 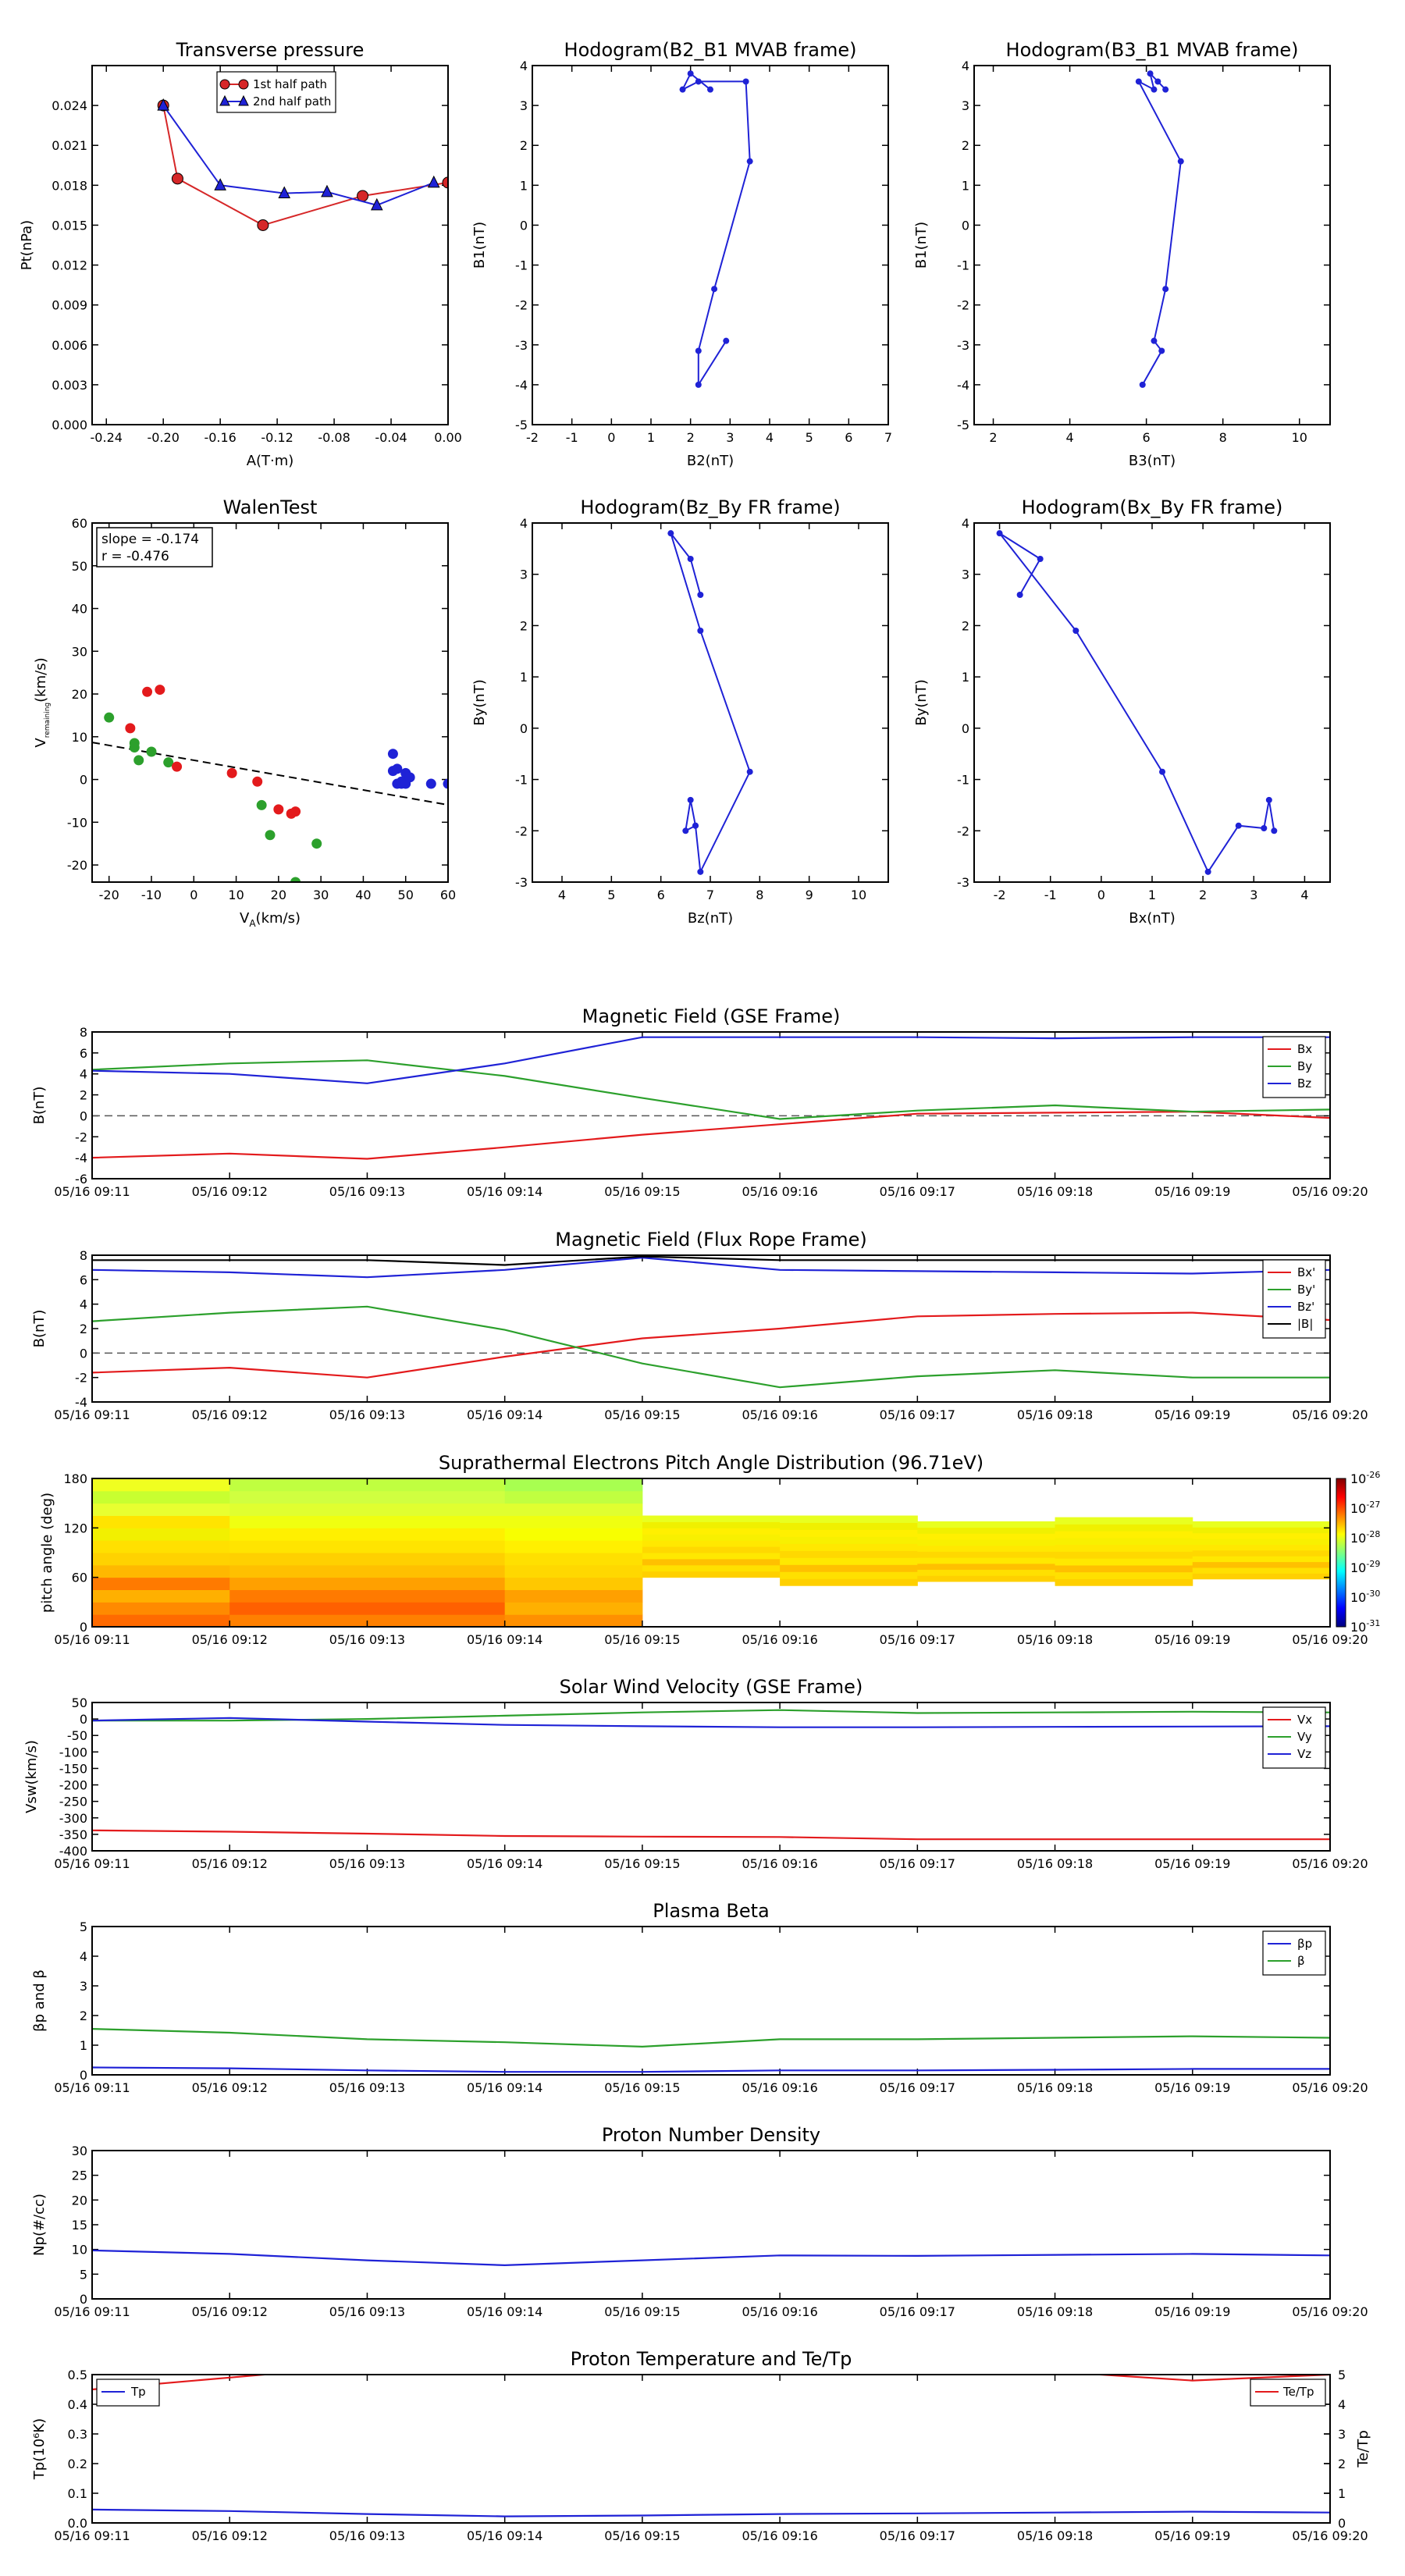 I want to click on hodo4-series-0-point, so click(x=1269, y=799).